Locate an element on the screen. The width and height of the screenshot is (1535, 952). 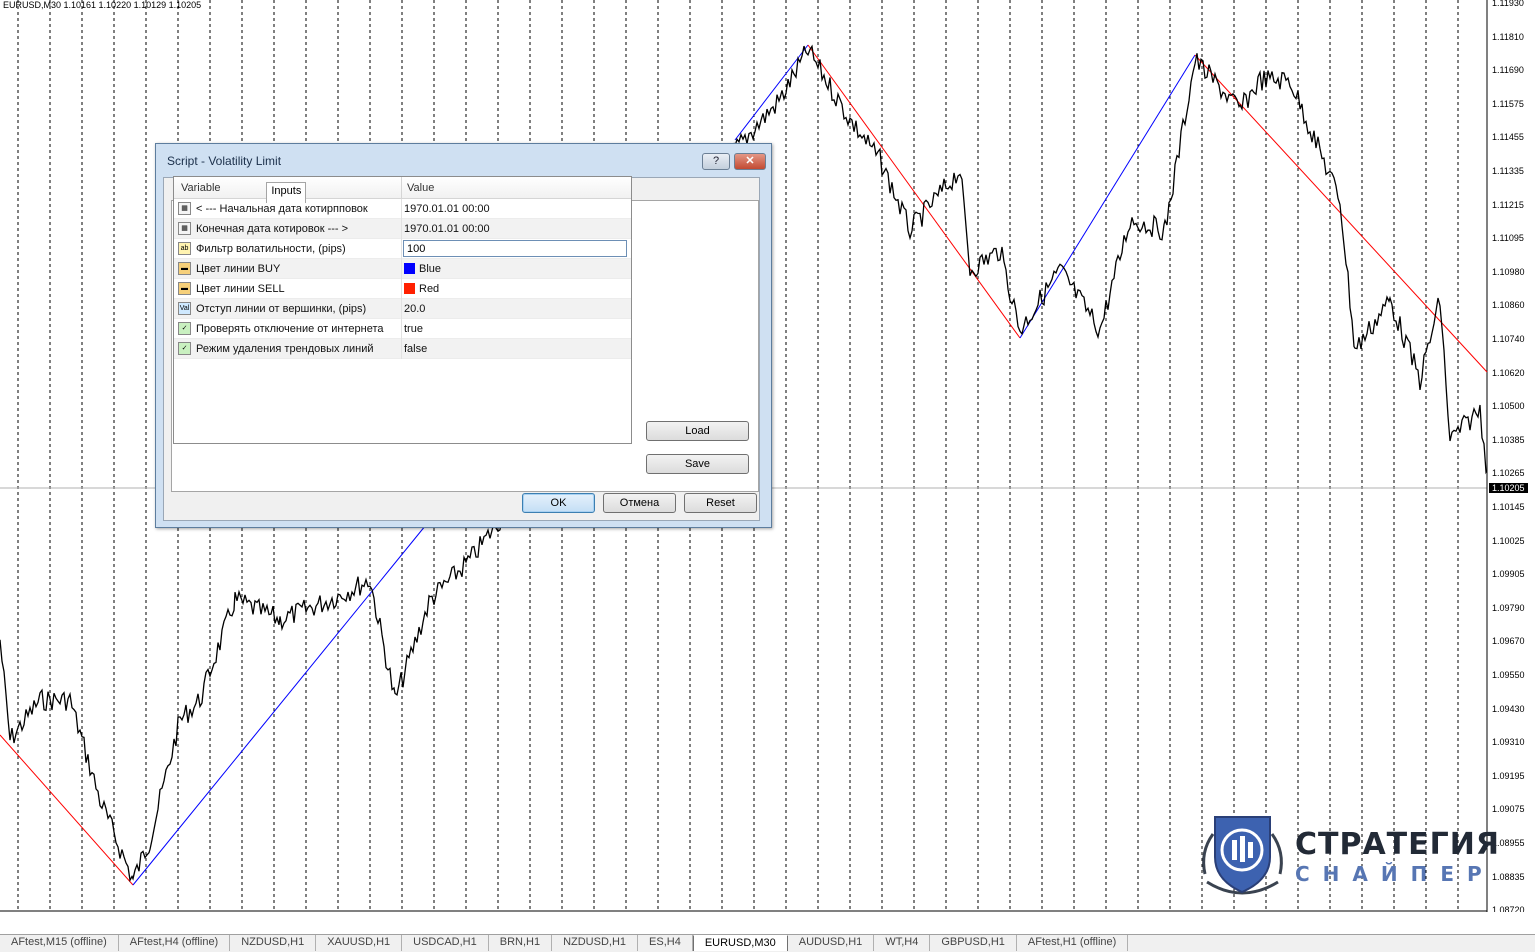
chart-tab: AUDUSD,H1 is located at coordinates (831, 943).